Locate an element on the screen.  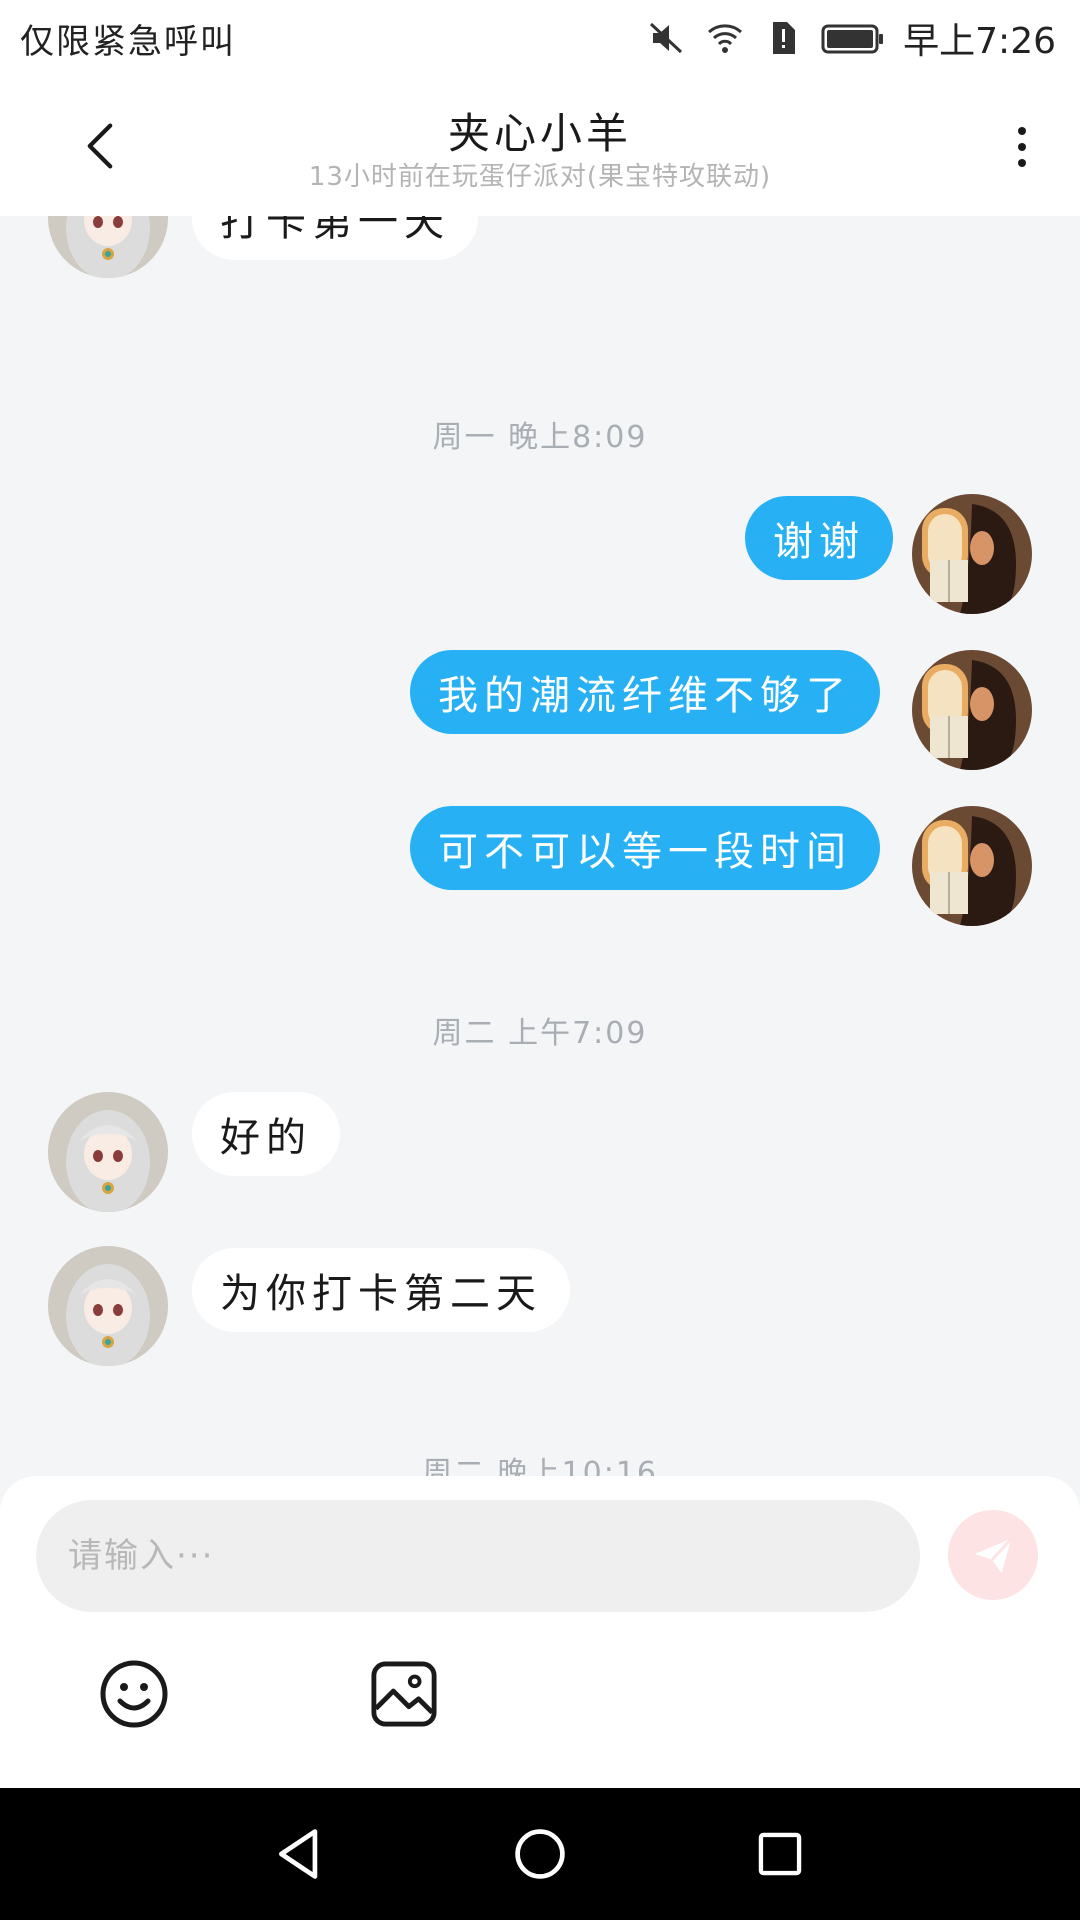
sim-alert-icon is located at coordinates (783, 38).